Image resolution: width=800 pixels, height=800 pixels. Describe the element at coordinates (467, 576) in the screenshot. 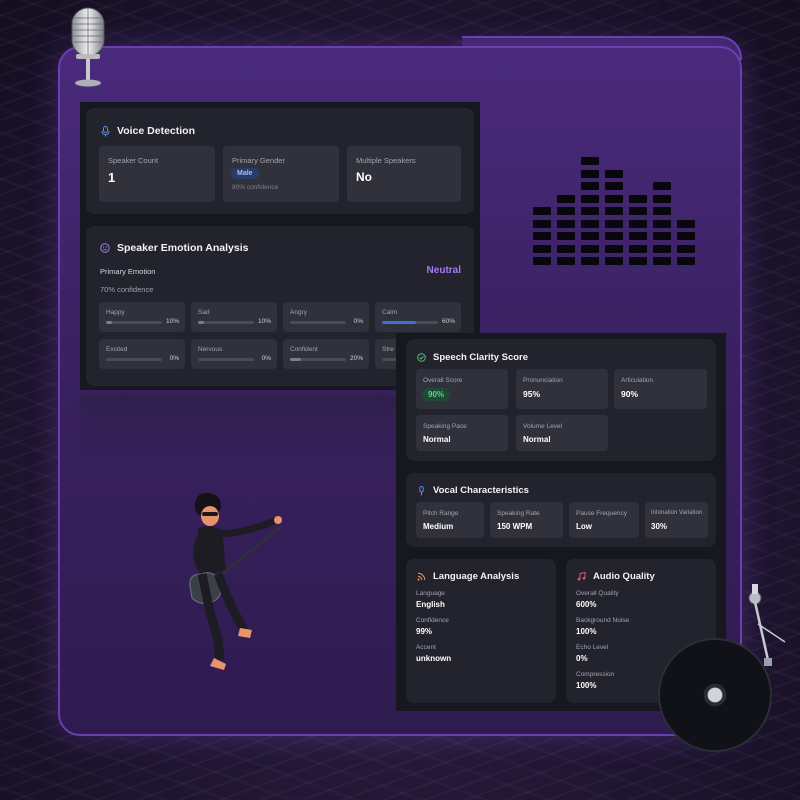

I see `language-header: Language Analysis` at that location.